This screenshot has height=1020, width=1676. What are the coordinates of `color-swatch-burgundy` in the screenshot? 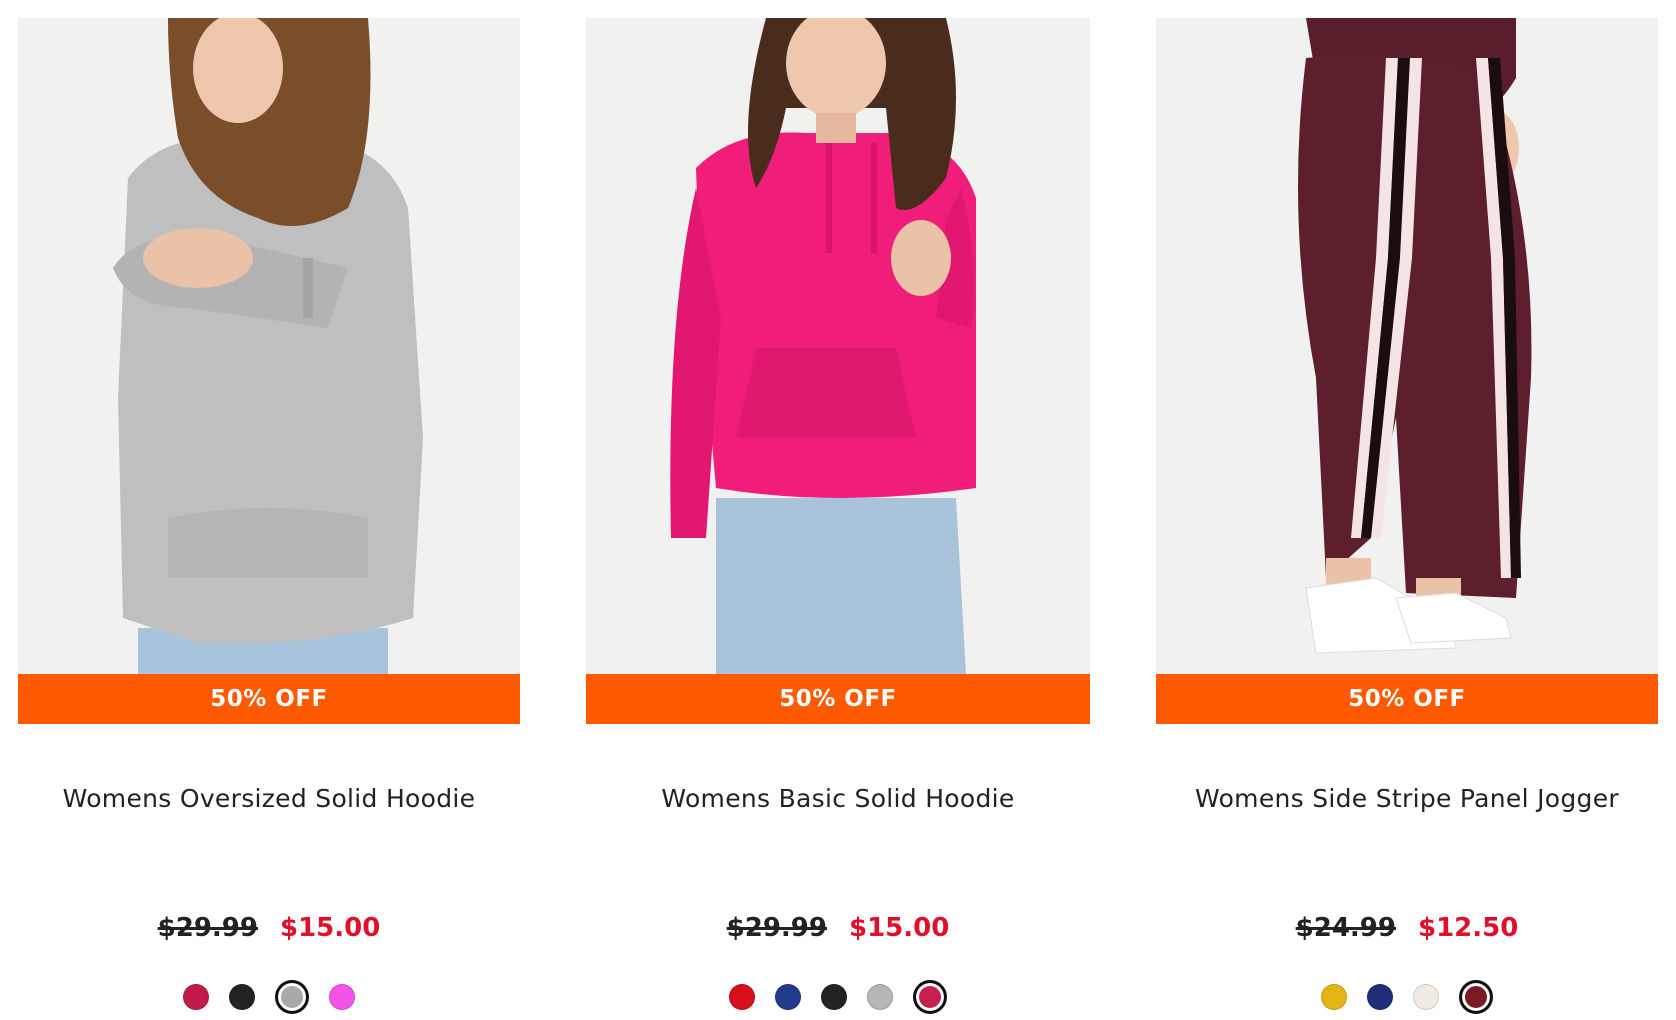 It's located at (1476, 997).